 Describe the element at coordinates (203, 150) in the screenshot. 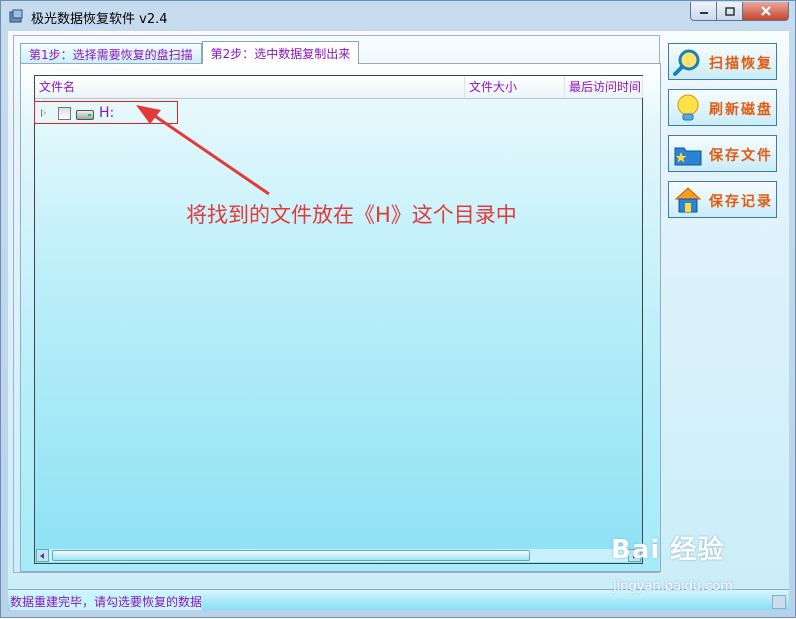

I see `annotation-arrow-icon` at that location.